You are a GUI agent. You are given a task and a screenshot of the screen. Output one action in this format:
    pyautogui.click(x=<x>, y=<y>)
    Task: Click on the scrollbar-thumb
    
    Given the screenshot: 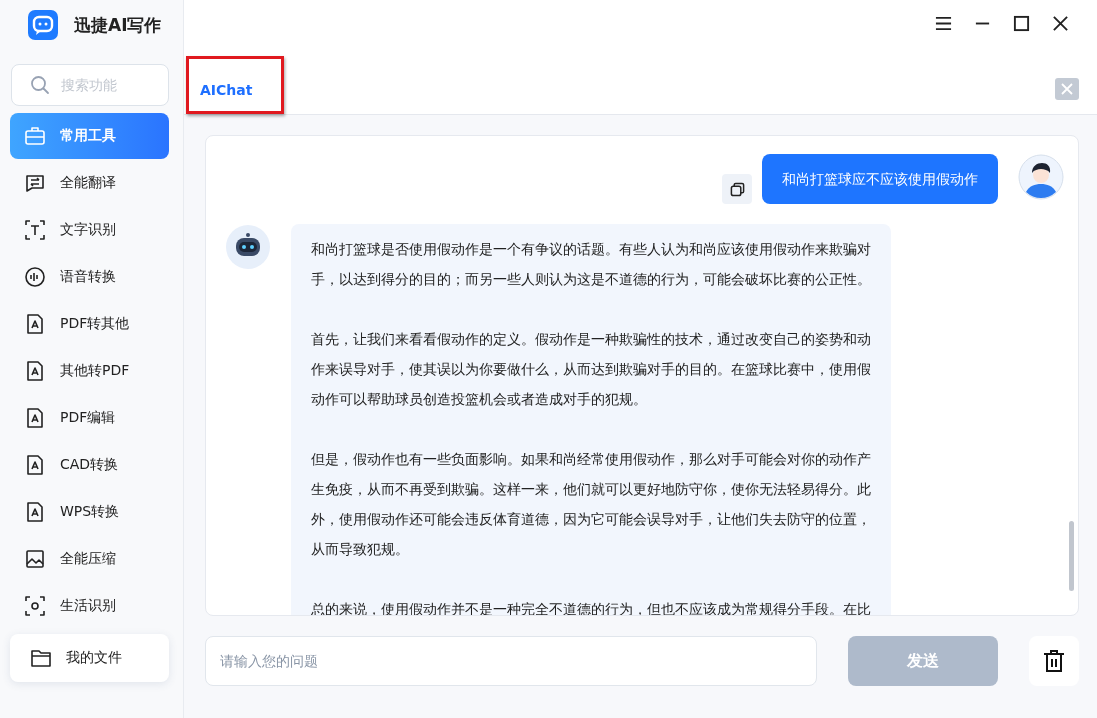 What is the action you would take?
    pyautogui.click(x=1071, y=556)
    